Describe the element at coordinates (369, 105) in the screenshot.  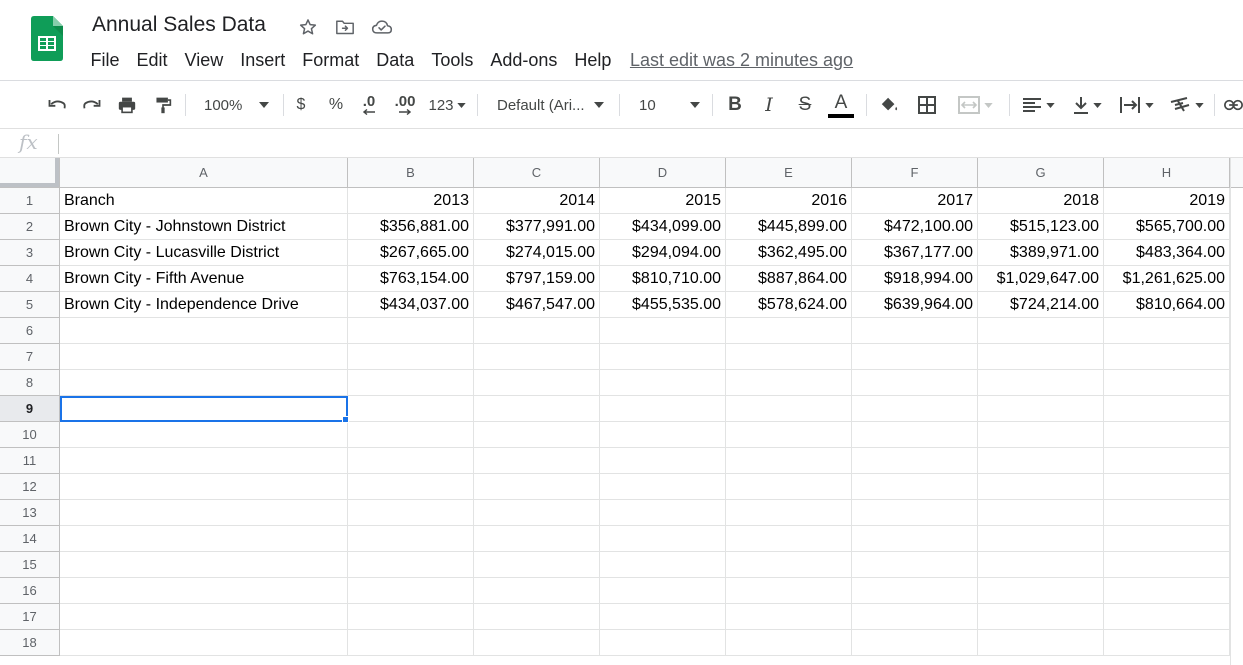
I see `decrease-decimal-button: .0` at that location.